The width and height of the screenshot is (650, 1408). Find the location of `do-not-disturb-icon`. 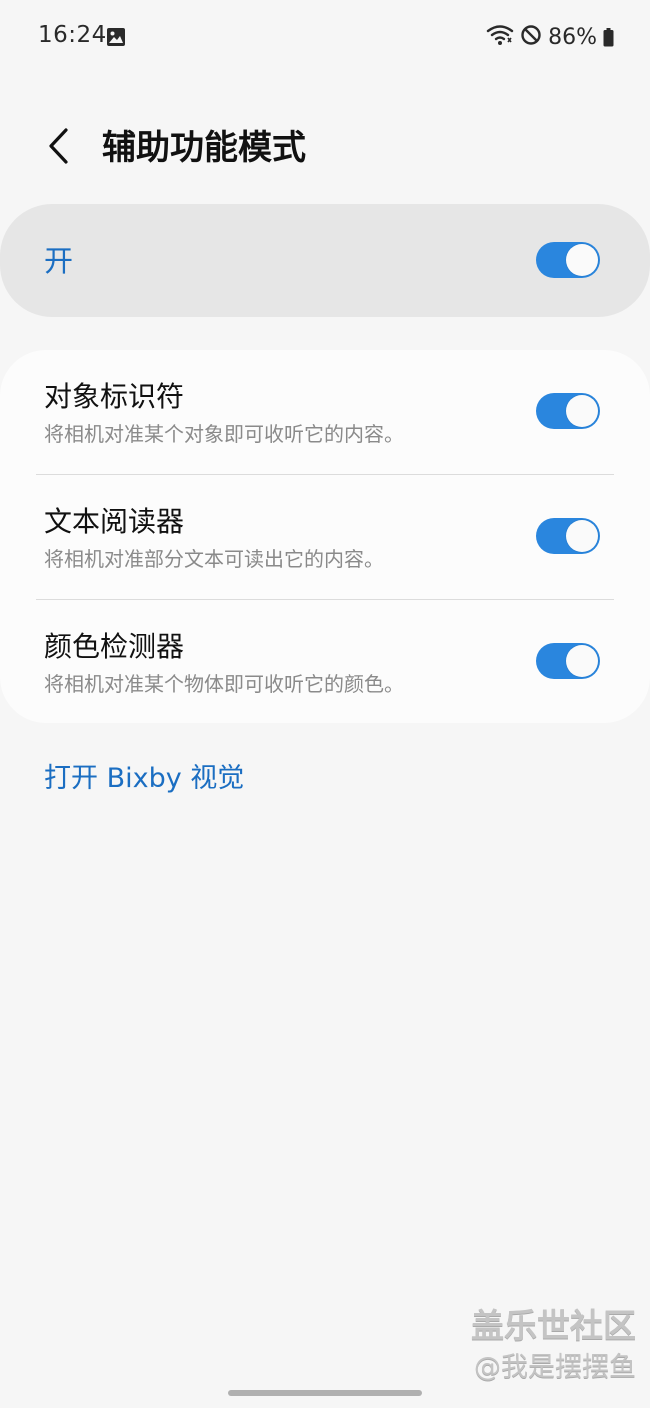

do-not-disturb-icon is located at coordinates (531, 37).